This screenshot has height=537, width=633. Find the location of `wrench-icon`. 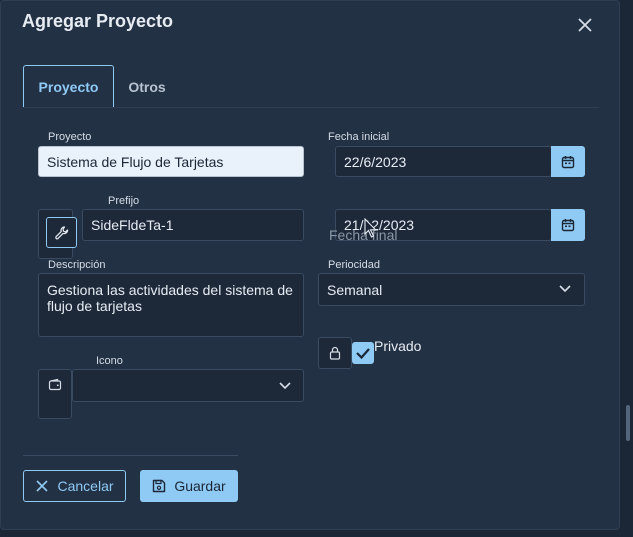

wrench-icon is located at coordinates (61, 232).